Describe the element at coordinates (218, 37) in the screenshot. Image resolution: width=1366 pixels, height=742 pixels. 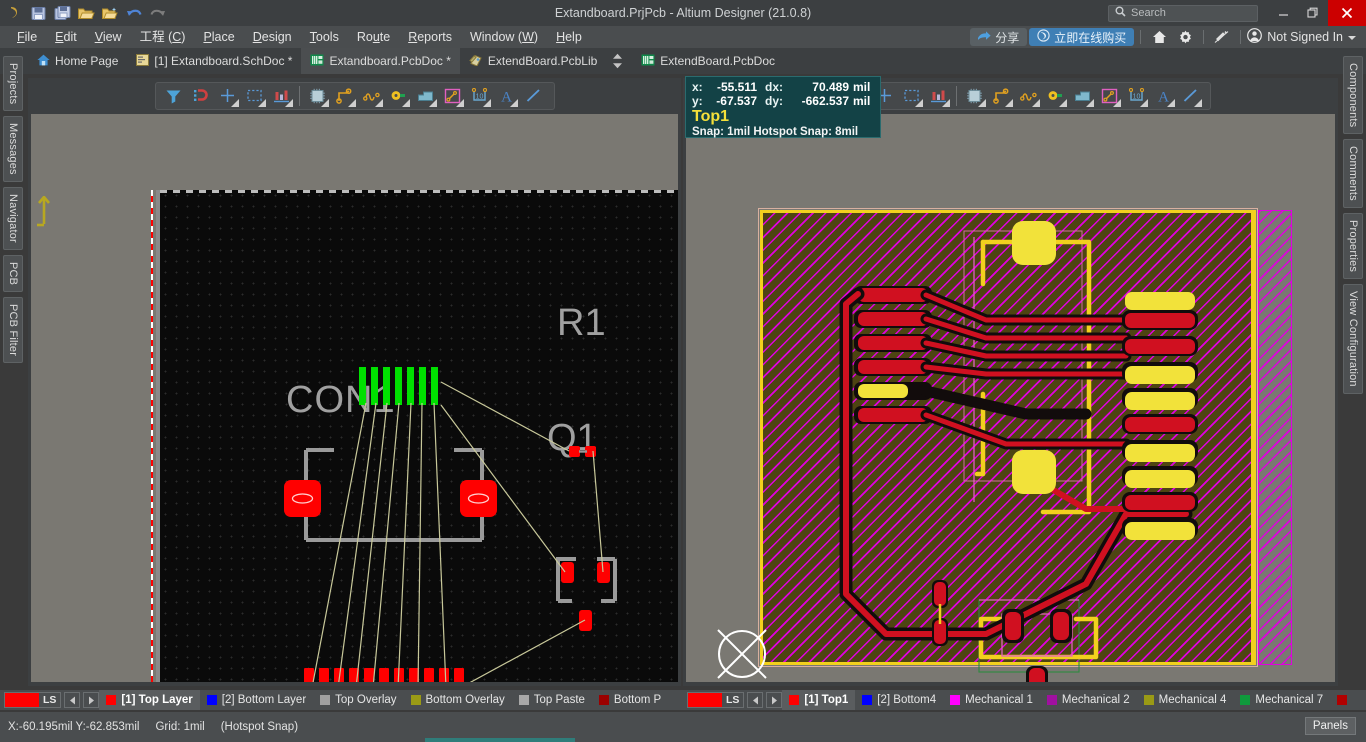
I see `menu-place: Place` at that location.